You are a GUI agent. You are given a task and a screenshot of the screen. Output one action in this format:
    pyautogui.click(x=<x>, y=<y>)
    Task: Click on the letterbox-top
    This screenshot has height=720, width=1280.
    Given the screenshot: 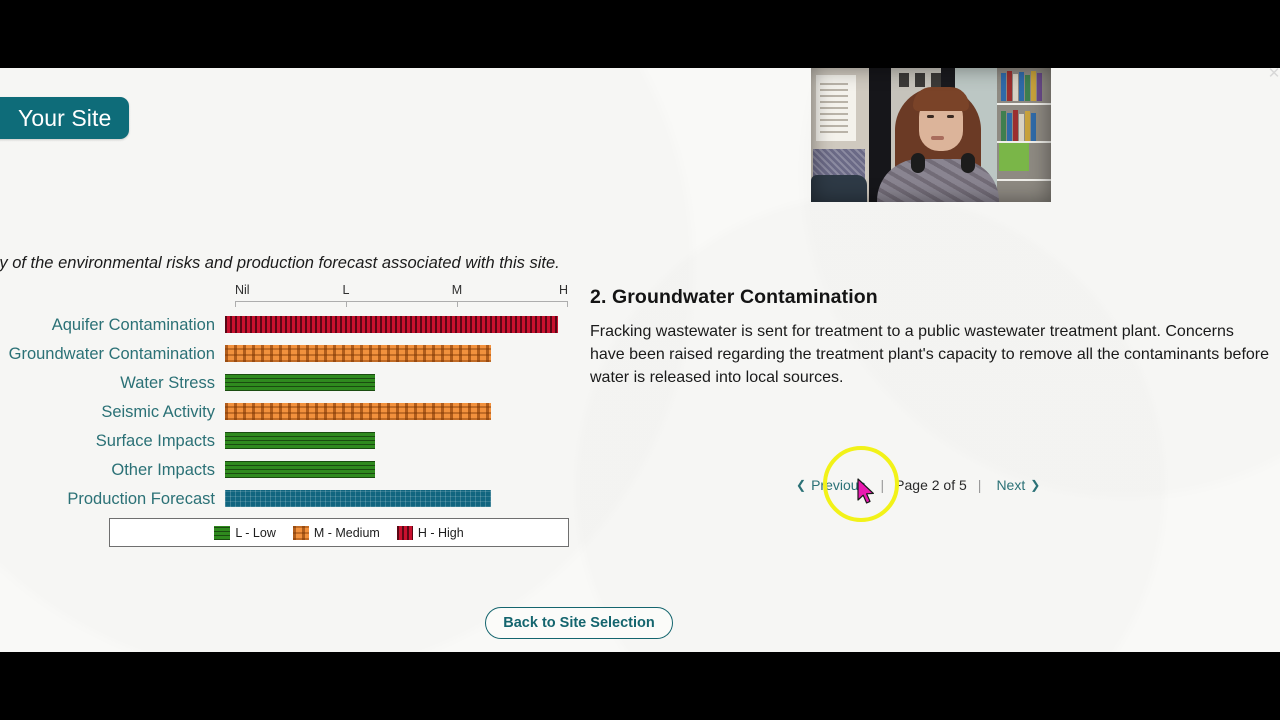 What is the action you would take?
    pyautogui.click(x=640, y=34)
    